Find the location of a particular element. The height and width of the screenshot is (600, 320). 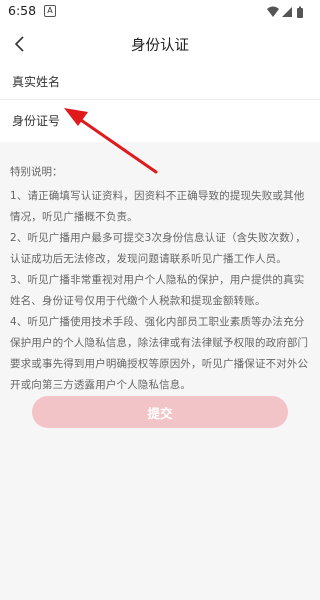

name-row is located at coordinates (160, 82).